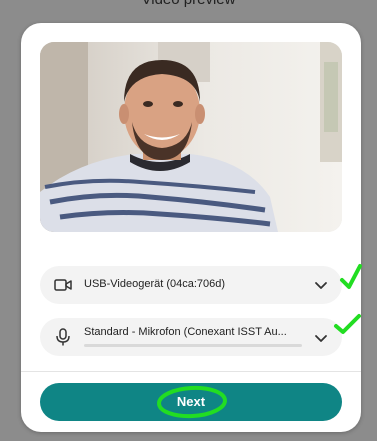 The height and width of the screenshot is (441, 377). What do you see at coordinates (155, 284) in the screenshot?
I see `camera-select-value: USB-Videogerät (04ca:706d)` at bounding box center [155, 284].